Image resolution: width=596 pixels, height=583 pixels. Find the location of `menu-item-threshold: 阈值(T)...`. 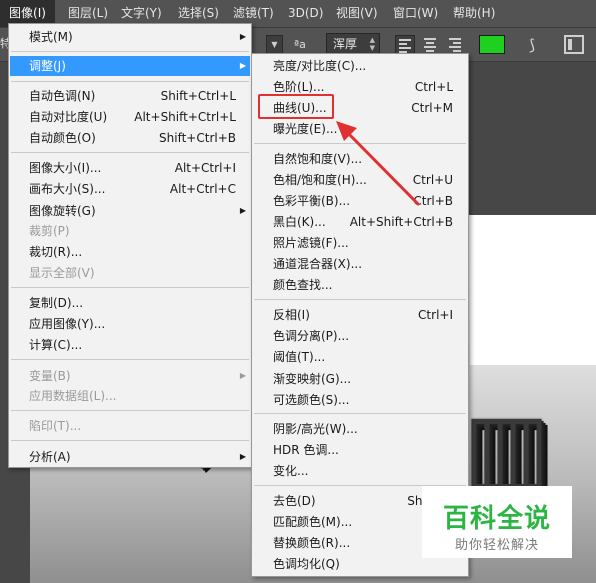

menu-item-threshold: 阈值(T)... is located at coordinates (360, 357).